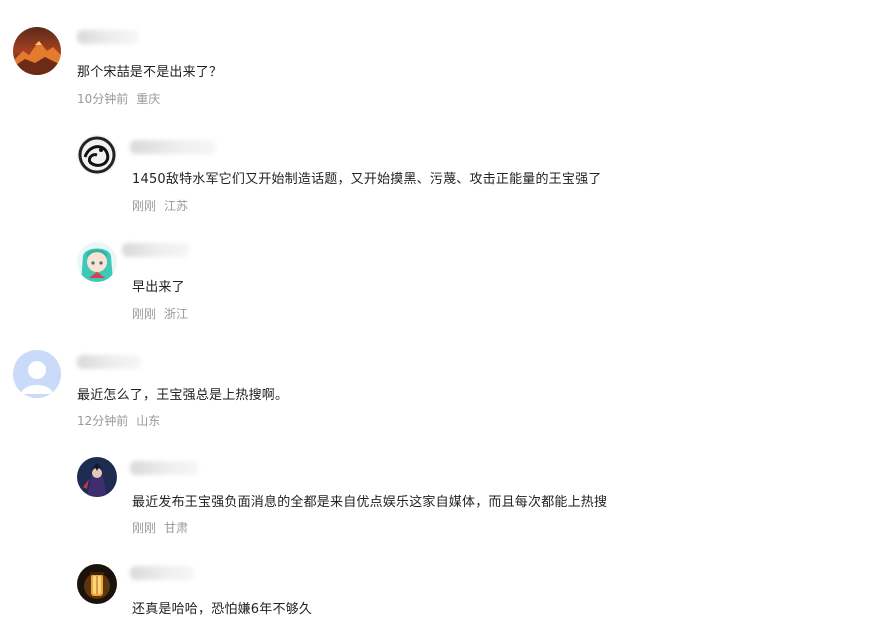 This screenshot has width=871, height=622. Describe the element at coordinates (103, 99) in the screenshot. I see `comment-time: 10分钟前` at that location.